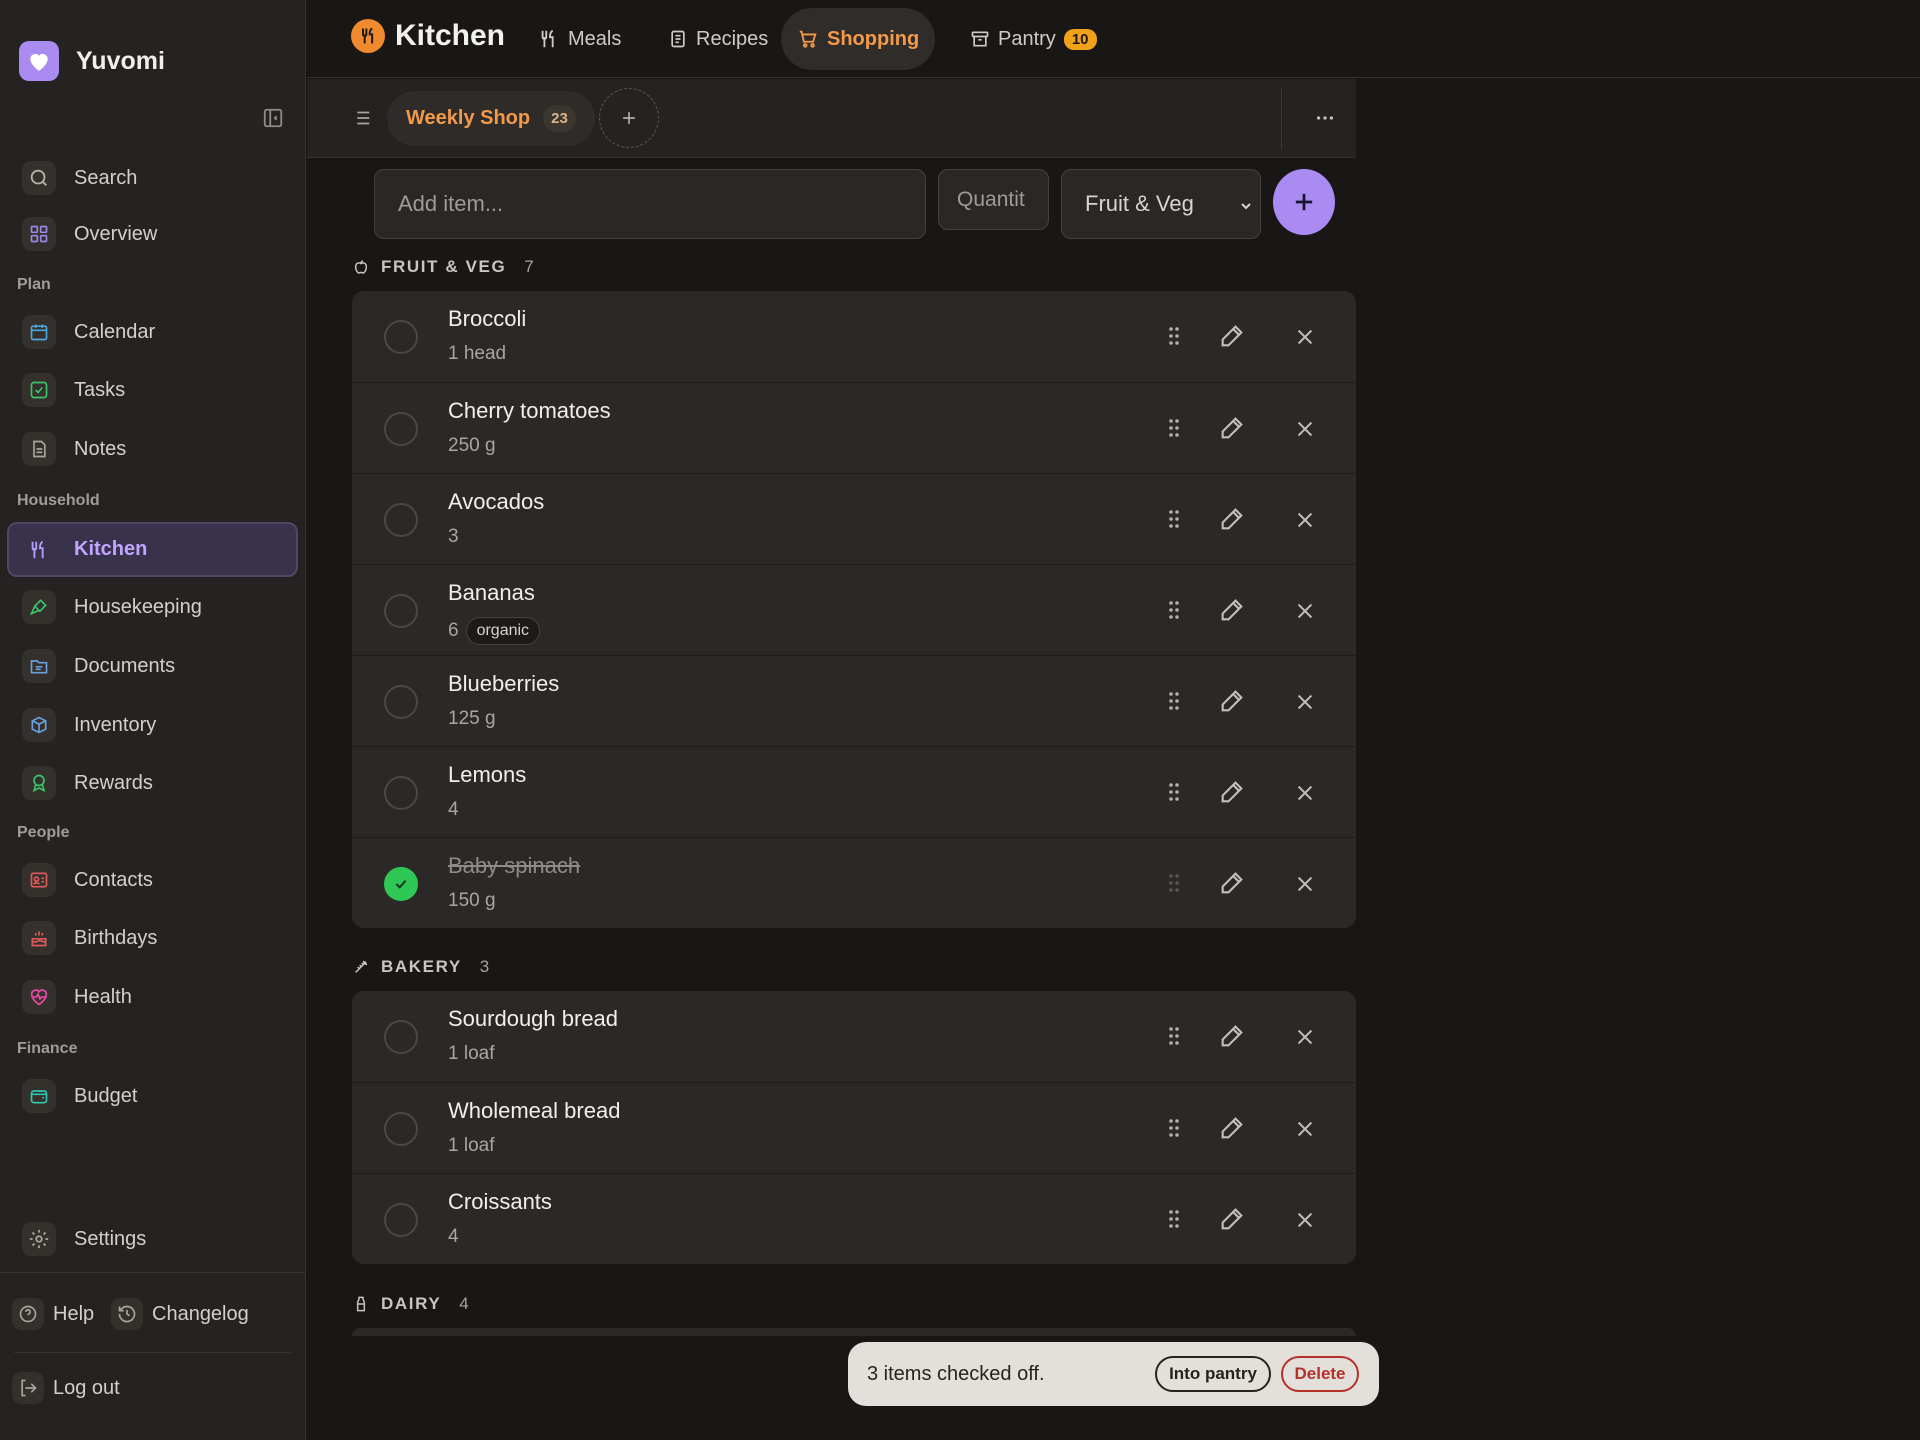 The image size is (1920, 1440). What do you see at coordinates (854, 427) in the screenshot?
I see `list-item: Cherry tomatoes 250 g` at bounding box center [854, 427].